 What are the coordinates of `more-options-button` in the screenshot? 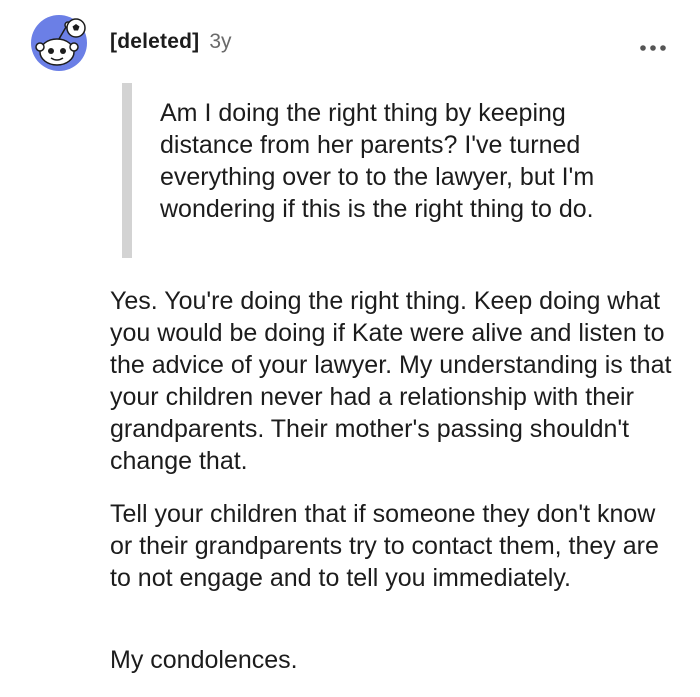 It's located at (653, 45).